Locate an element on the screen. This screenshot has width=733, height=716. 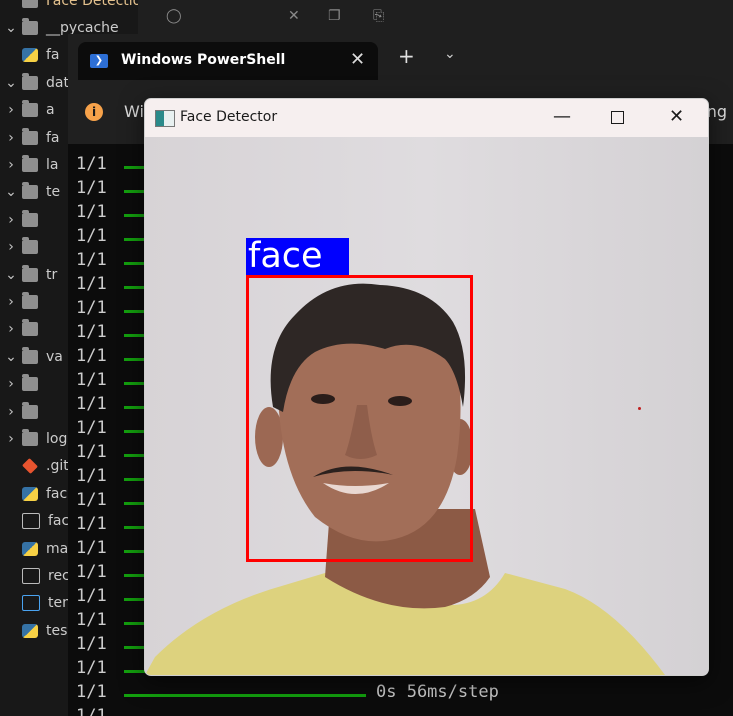
explorer-item: Face Detection is located at coordinates (69, 7).